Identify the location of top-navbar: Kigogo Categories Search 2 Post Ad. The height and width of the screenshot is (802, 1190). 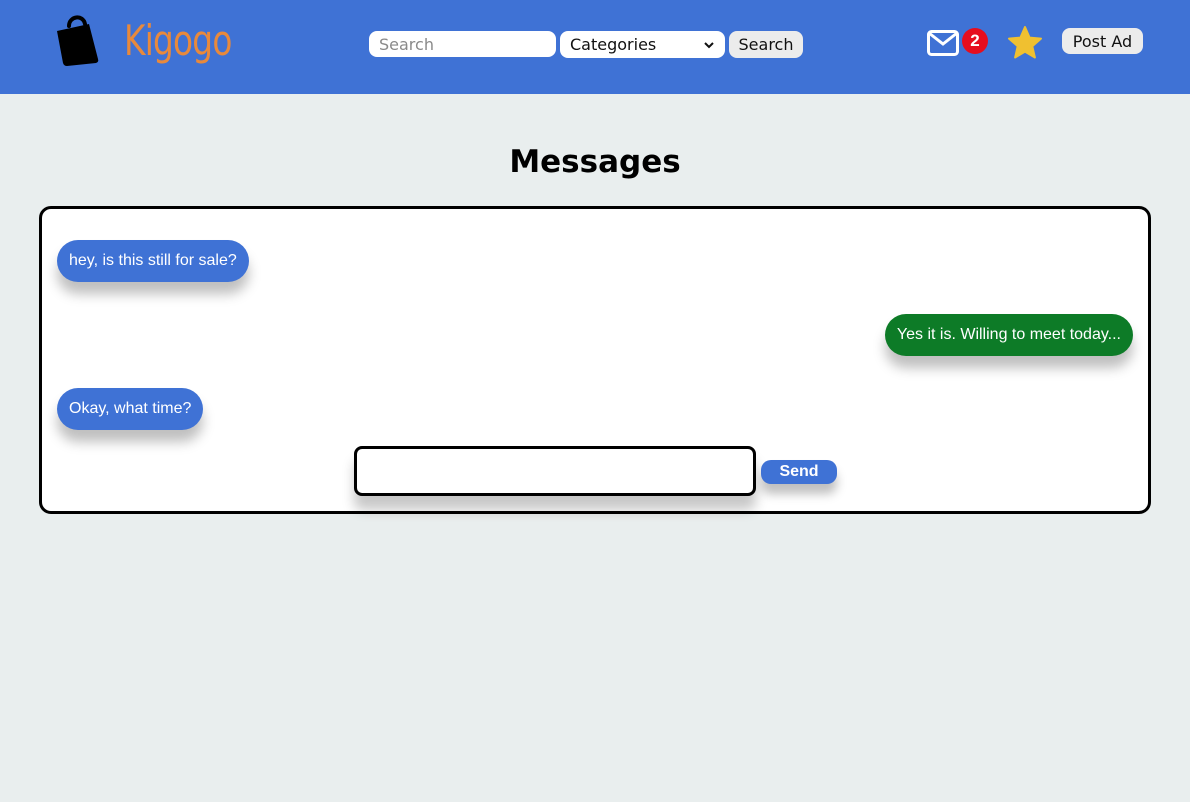
(595, 47).